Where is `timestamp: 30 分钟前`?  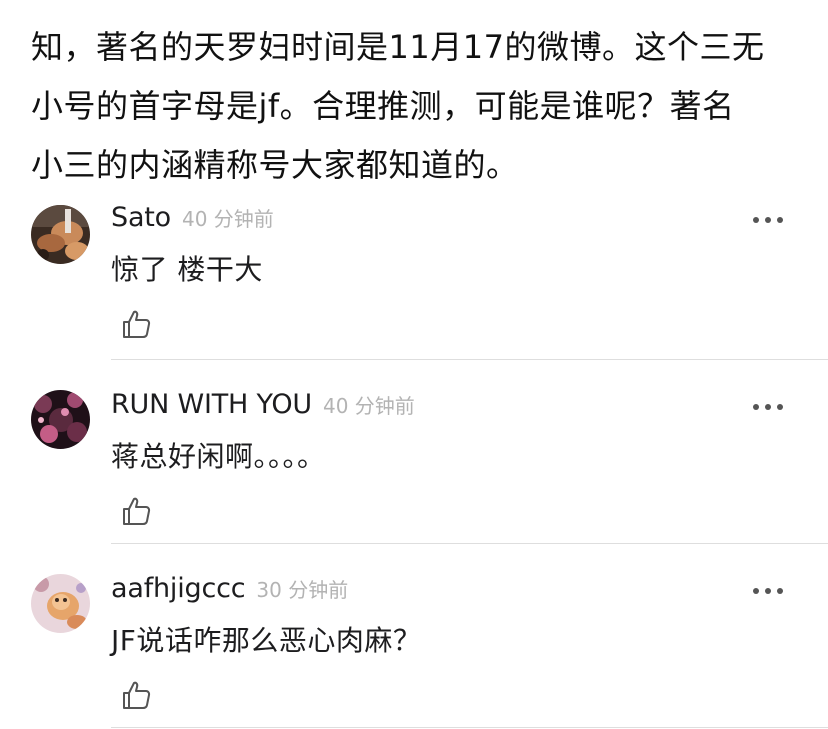
timestamp: 30 分钟前 is located at coordinates (302, 590).